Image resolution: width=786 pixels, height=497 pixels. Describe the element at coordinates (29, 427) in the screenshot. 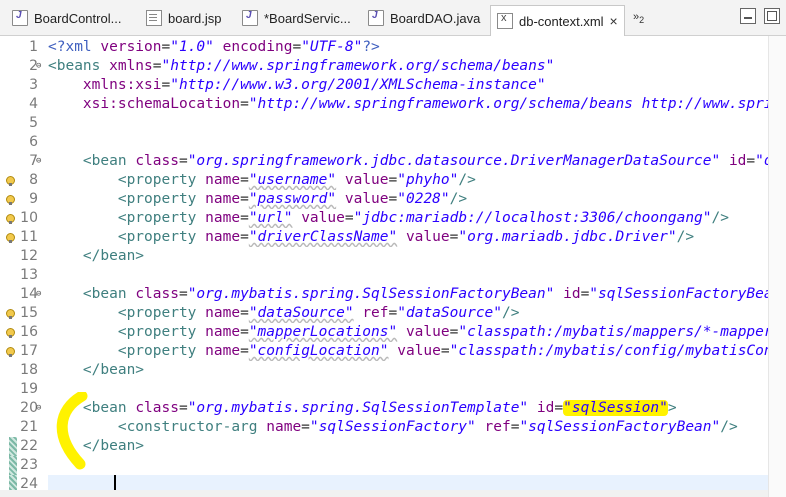

I see `line-number: 21` at that location.